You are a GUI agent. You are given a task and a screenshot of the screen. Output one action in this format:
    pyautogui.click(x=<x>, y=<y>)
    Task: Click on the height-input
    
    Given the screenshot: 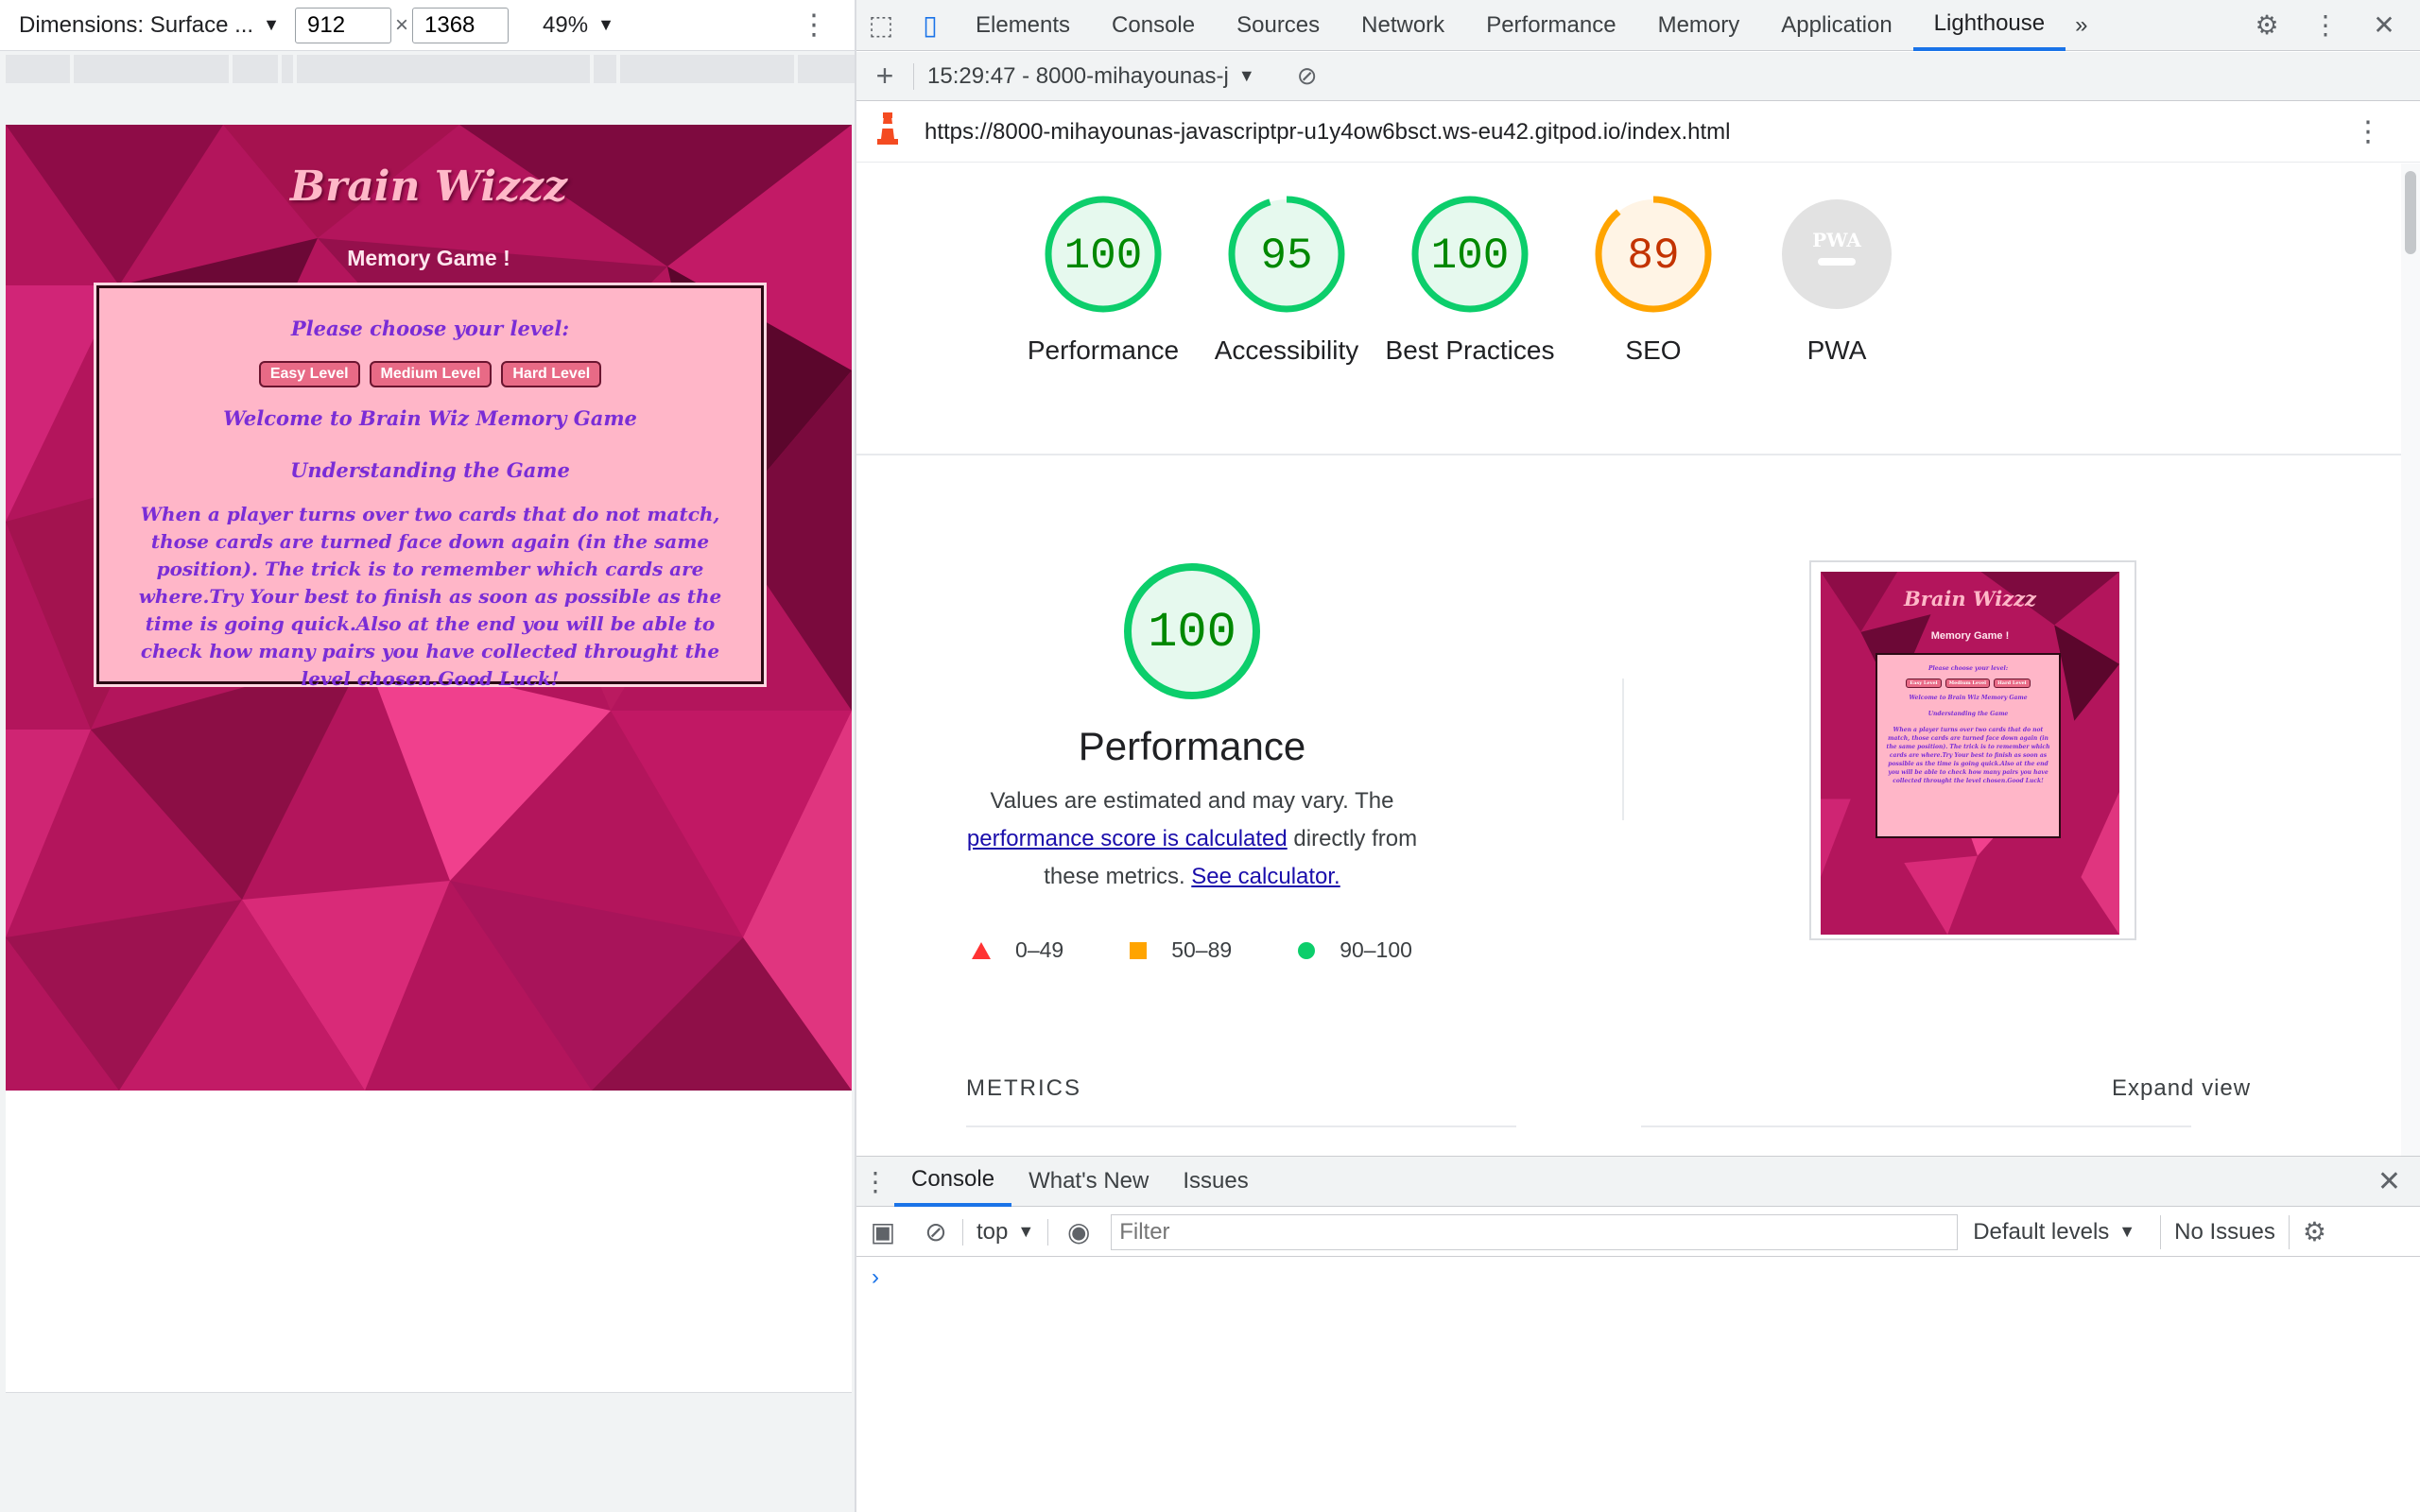 What is the action you would take?
    pyautogui.click(x=461, y=25)
    